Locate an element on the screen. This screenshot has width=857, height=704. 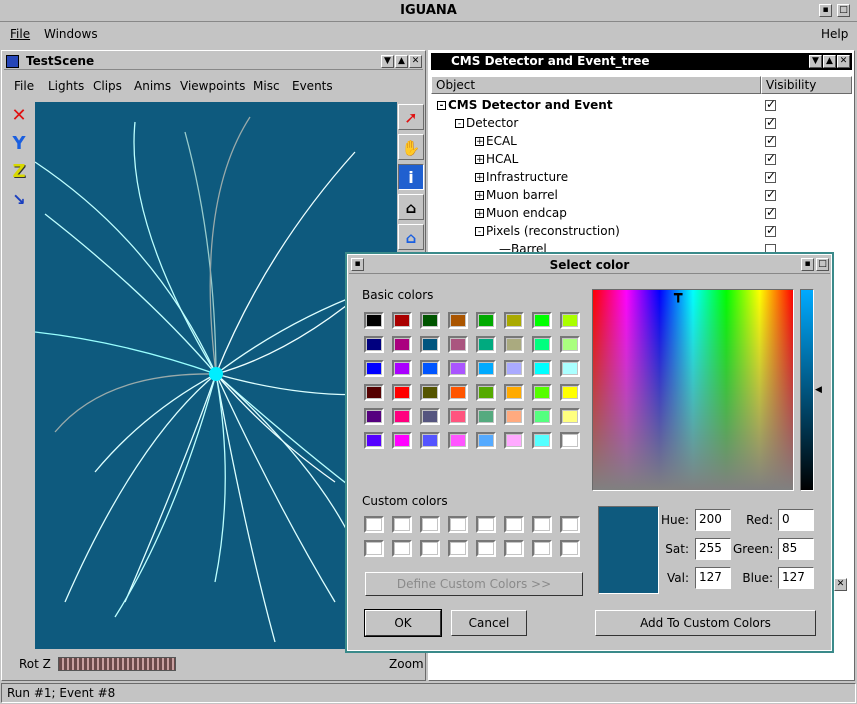
scene-menu-events: Events is located at coordinates (312, 86).